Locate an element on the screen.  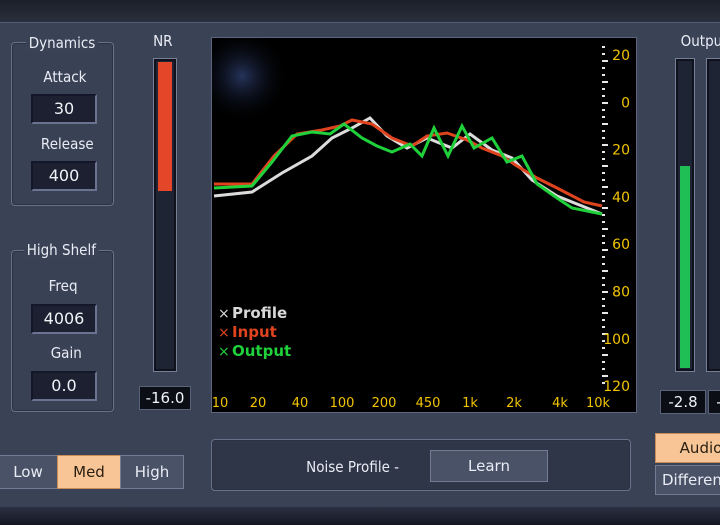
attack-value: 30 is located at coordinates (64, 109).